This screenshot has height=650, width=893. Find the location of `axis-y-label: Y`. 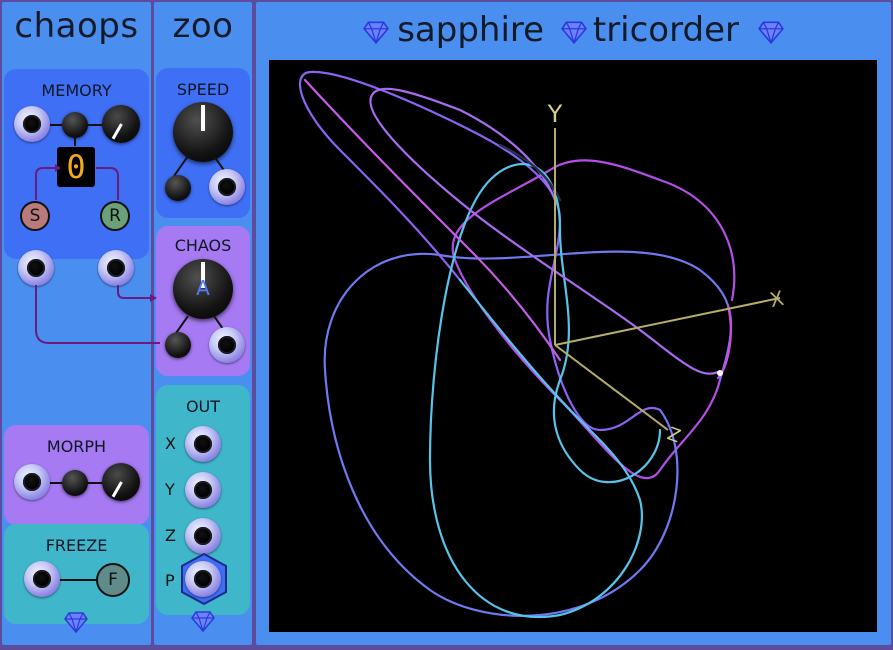

axis-y-label: Y is located at coordinates (555, 114).